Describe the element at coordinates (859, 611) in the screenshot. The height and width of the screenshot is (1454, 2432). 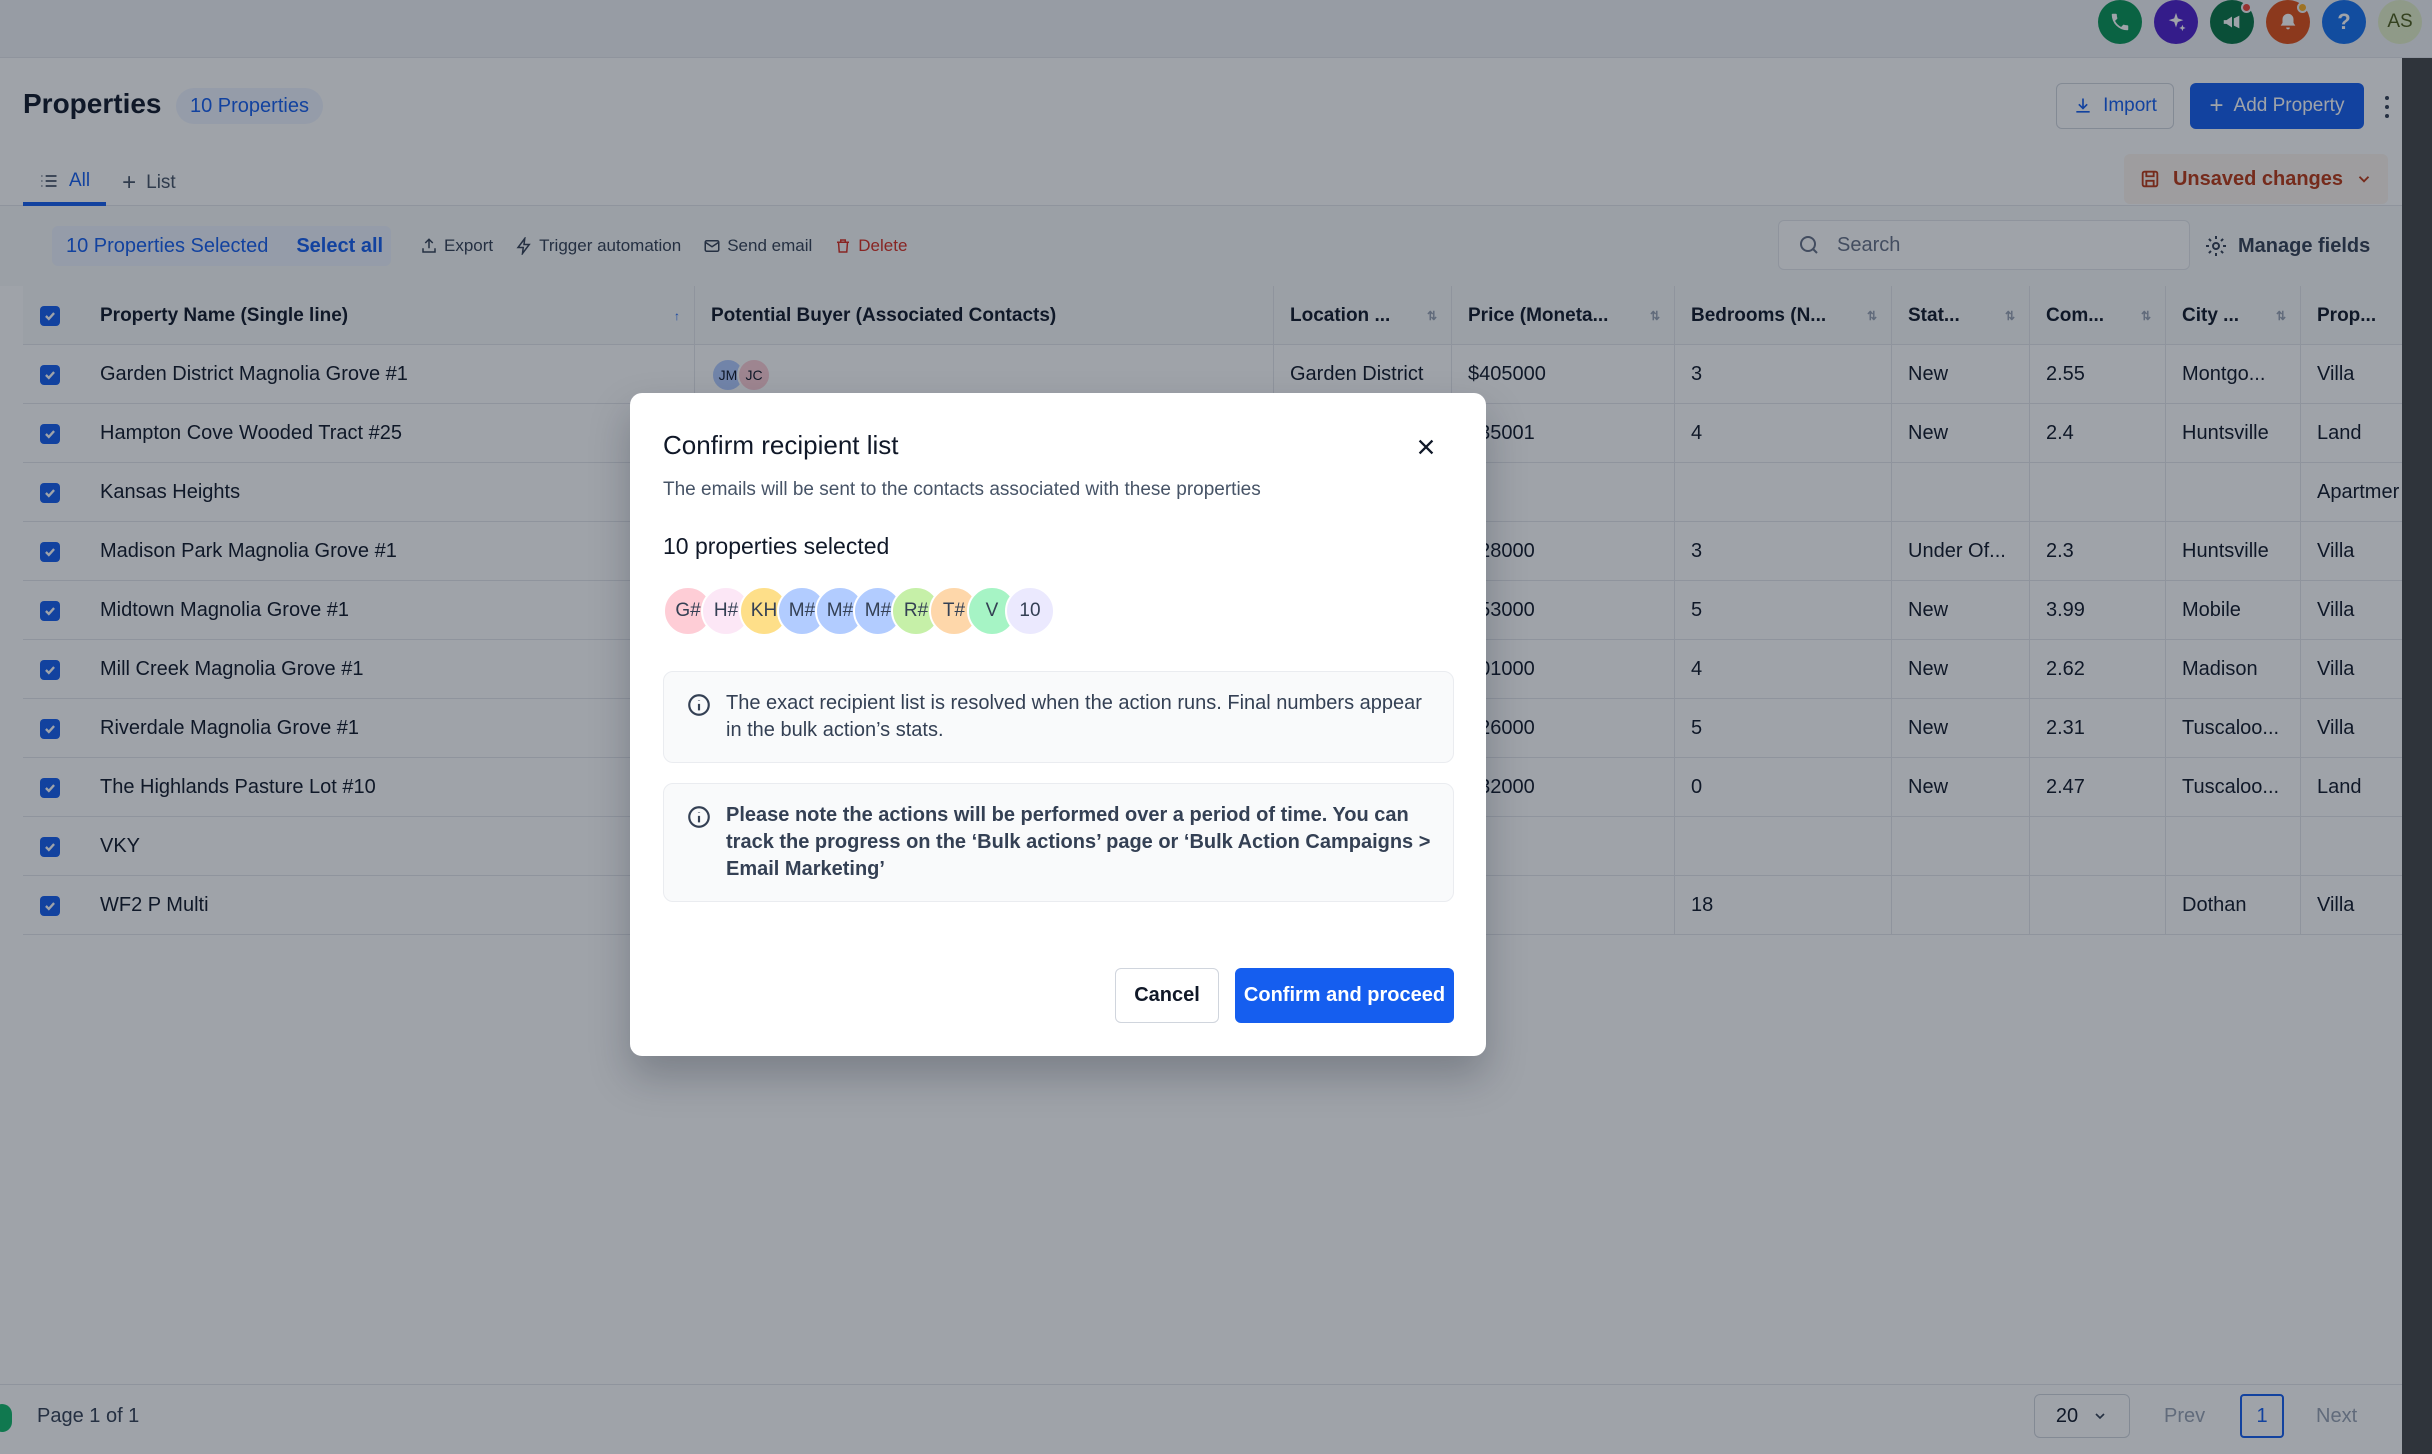
I see `recipient-avatar-stack: G# H# KH M# M# M# R# T# V 10` at that location.